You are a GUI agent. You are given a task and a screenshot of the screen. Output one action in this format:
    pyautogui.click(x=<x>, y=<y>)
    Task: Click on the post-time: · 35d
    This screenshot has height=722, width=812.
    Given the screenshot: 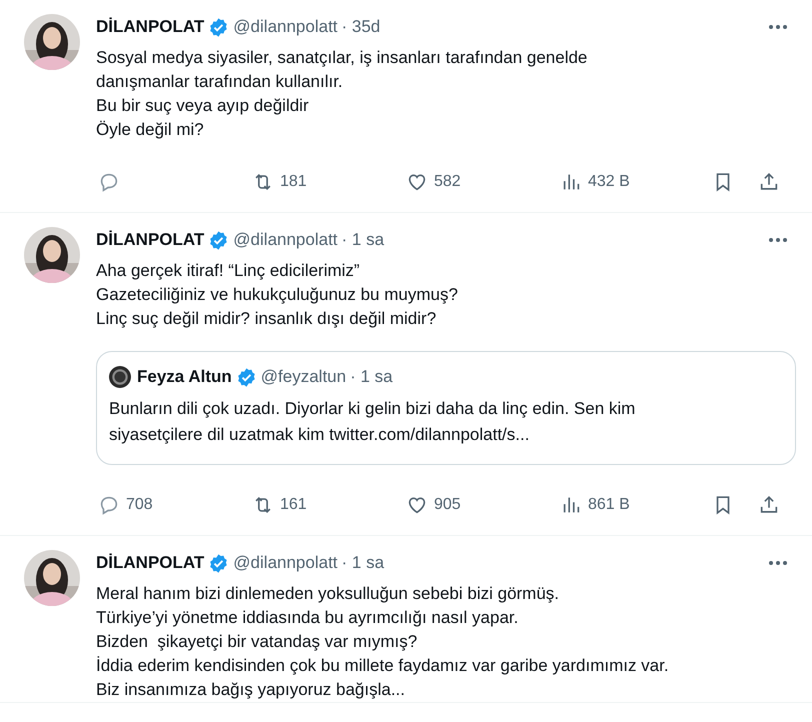 What is the action you would take?
    pyautogui.click(x=361, y=27)
    